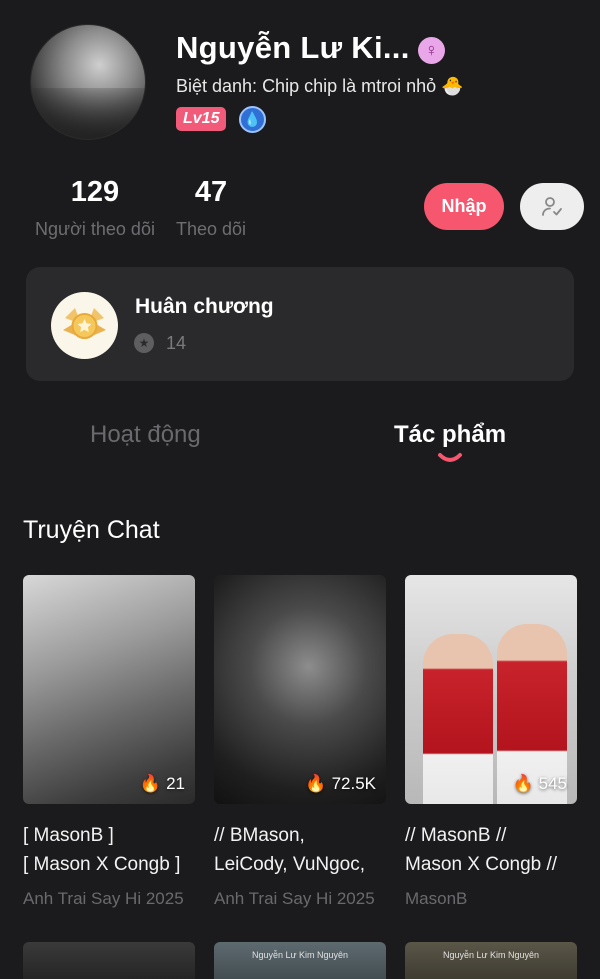  Describe the element at coordinates (458, 719) in the screenshot. I see `cover-figure` at that location.